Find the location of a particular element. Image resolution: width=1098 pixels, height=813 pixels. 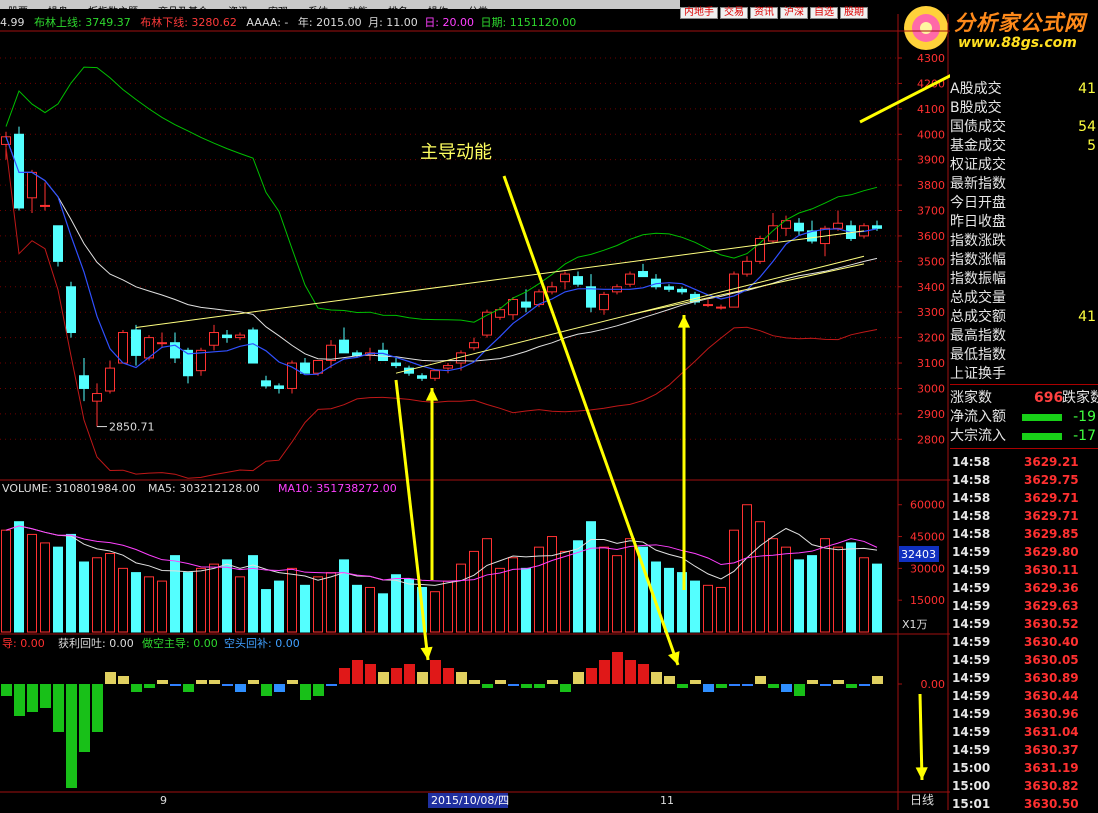

arrow-icon is located at coordinates (921, 737).